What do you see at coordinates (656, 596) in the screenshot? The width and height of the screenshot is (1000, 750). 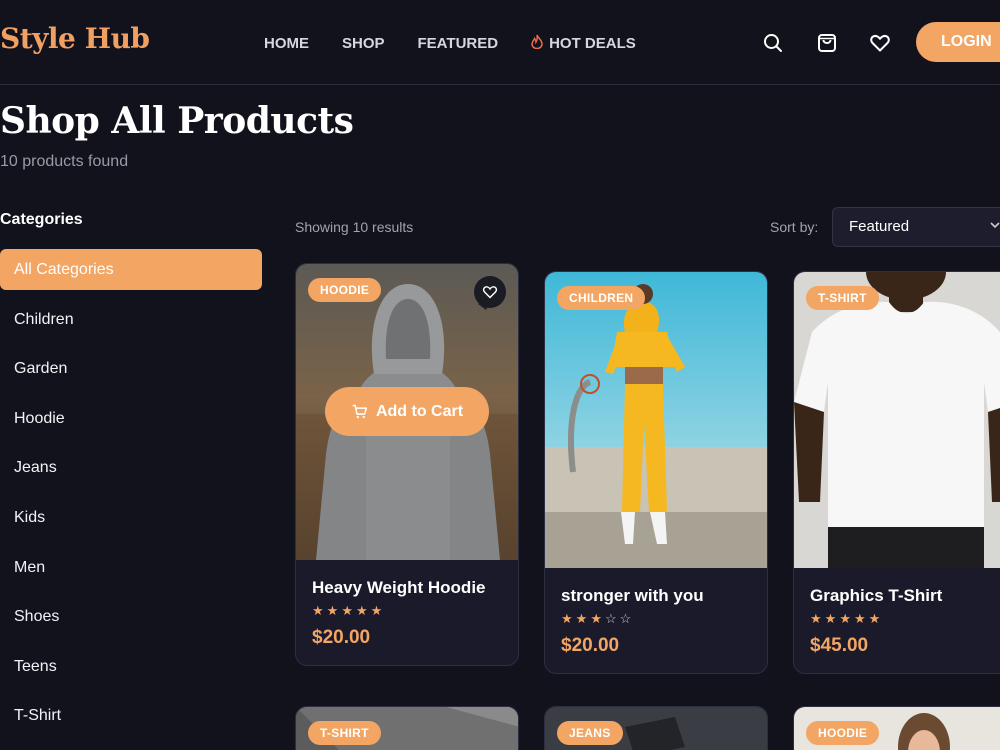 I see `product-name: stronger with you` at bounding box center [656, 596].